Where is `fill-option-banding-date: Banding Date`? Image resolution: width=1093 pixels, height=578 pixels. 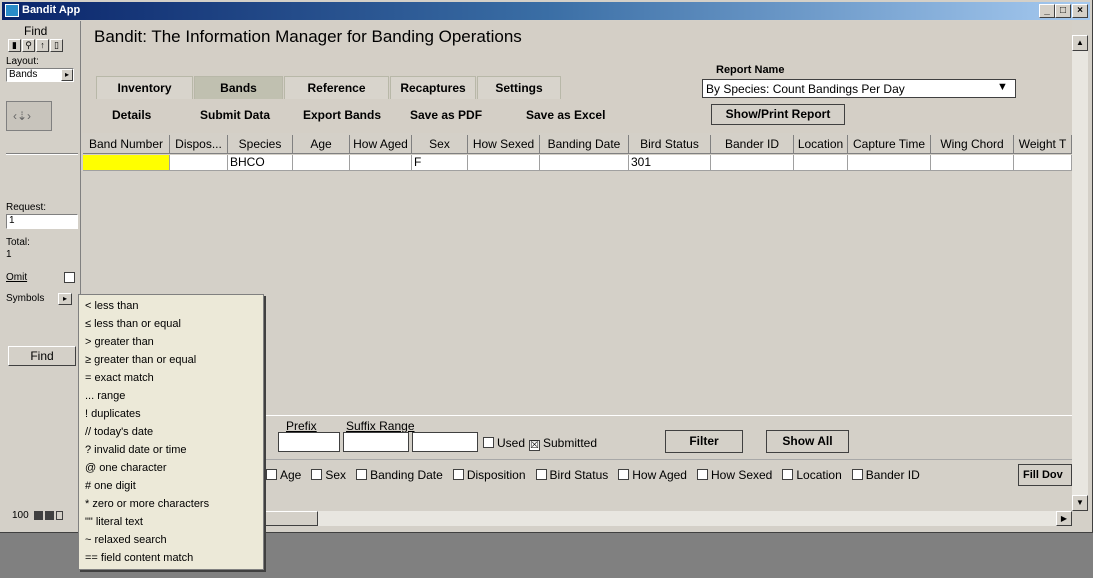 fill-option-banding-date: Banding Date is located at coordinates (399, 475).